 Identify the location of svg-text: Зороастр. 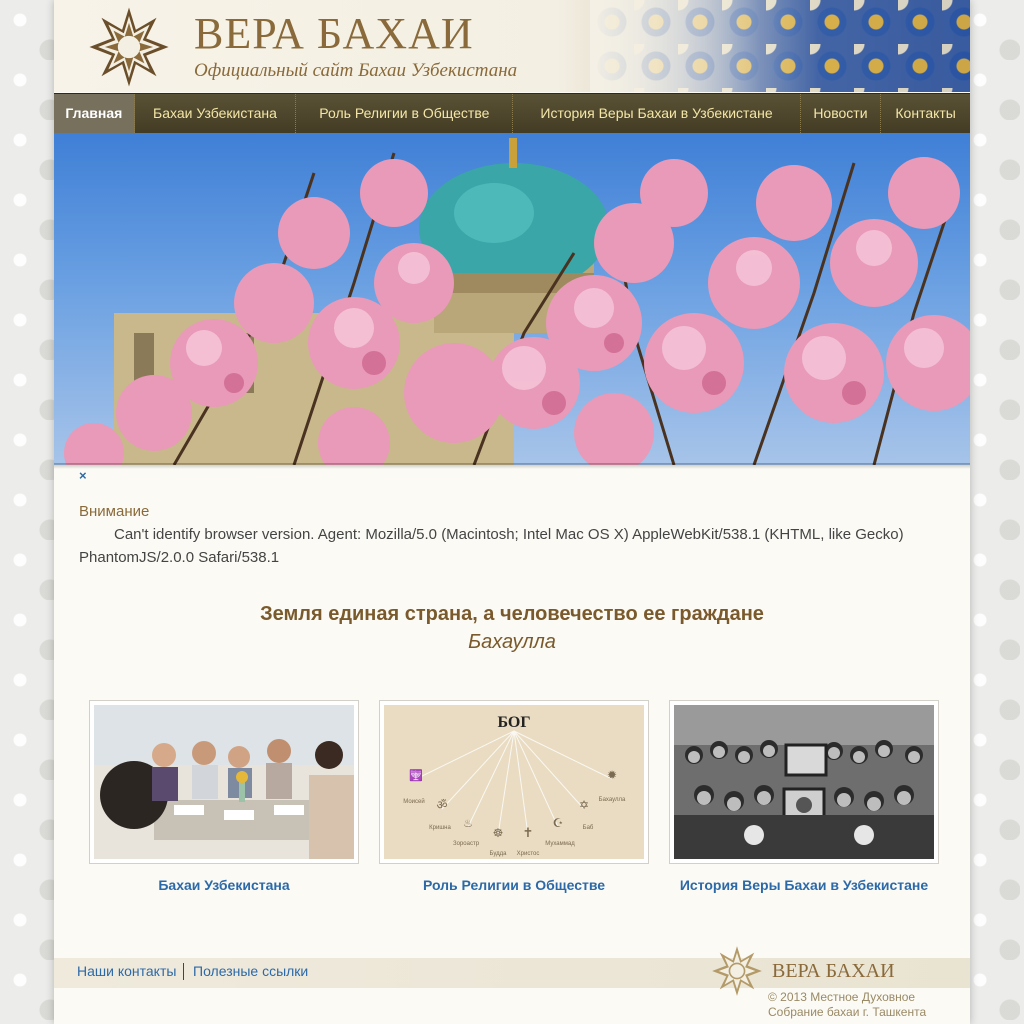
(466, 844).